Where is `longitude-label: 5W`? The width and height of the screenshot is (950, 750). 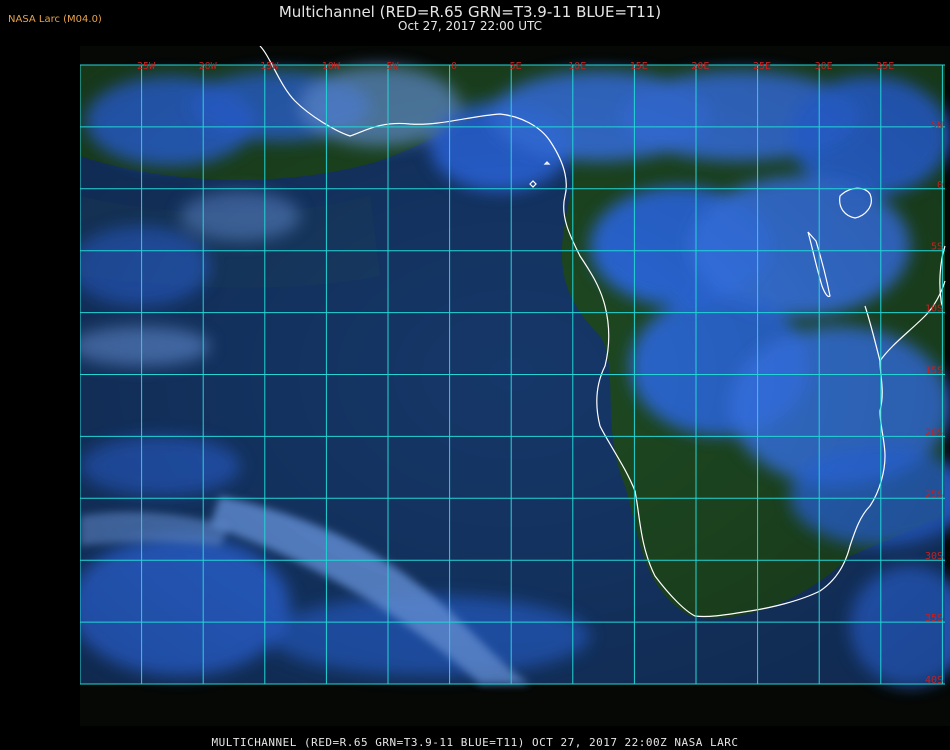
longitude-label: 5W is located at coordinates (392, 66).